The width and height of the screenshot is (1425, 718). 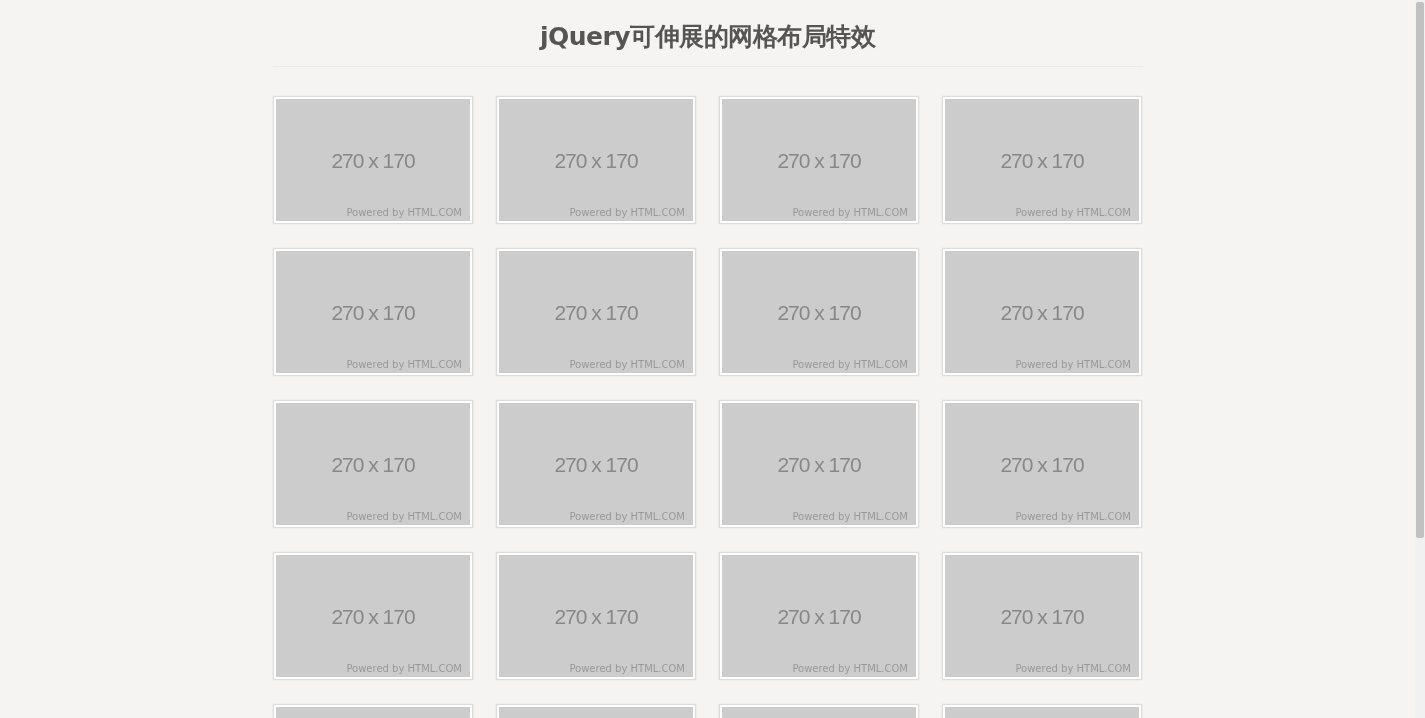 What do you see at coordinates (707, 37) in the screenshot?
I see `page-title: jQuery可伸展的网格布局特效` at bounding box center [707, 37].